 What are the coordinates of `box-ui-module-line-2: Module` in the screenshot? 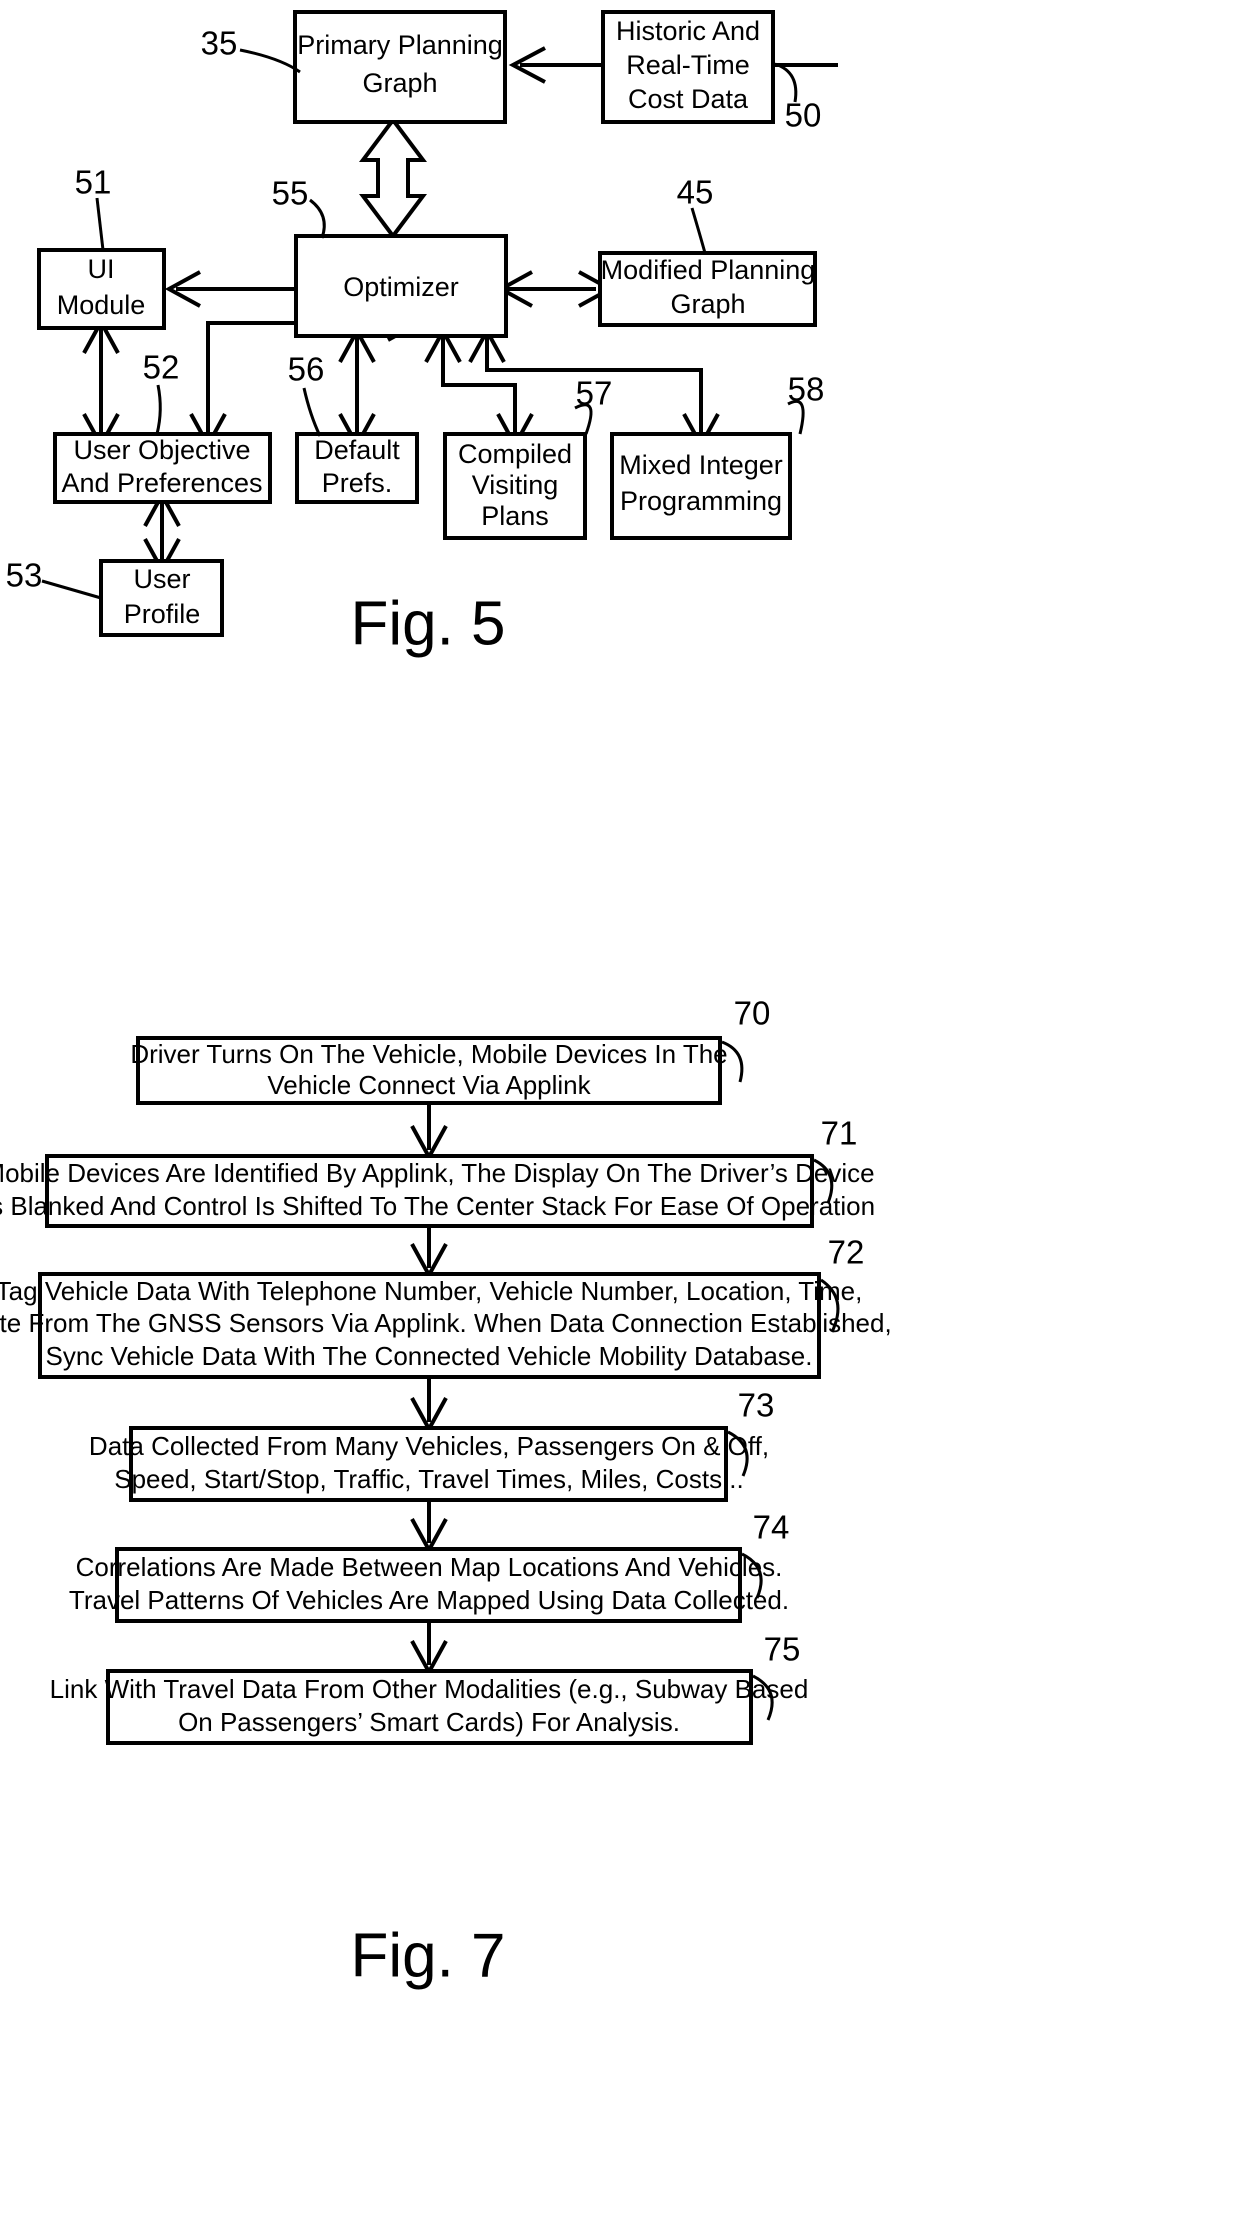 It's located at (101, 305).